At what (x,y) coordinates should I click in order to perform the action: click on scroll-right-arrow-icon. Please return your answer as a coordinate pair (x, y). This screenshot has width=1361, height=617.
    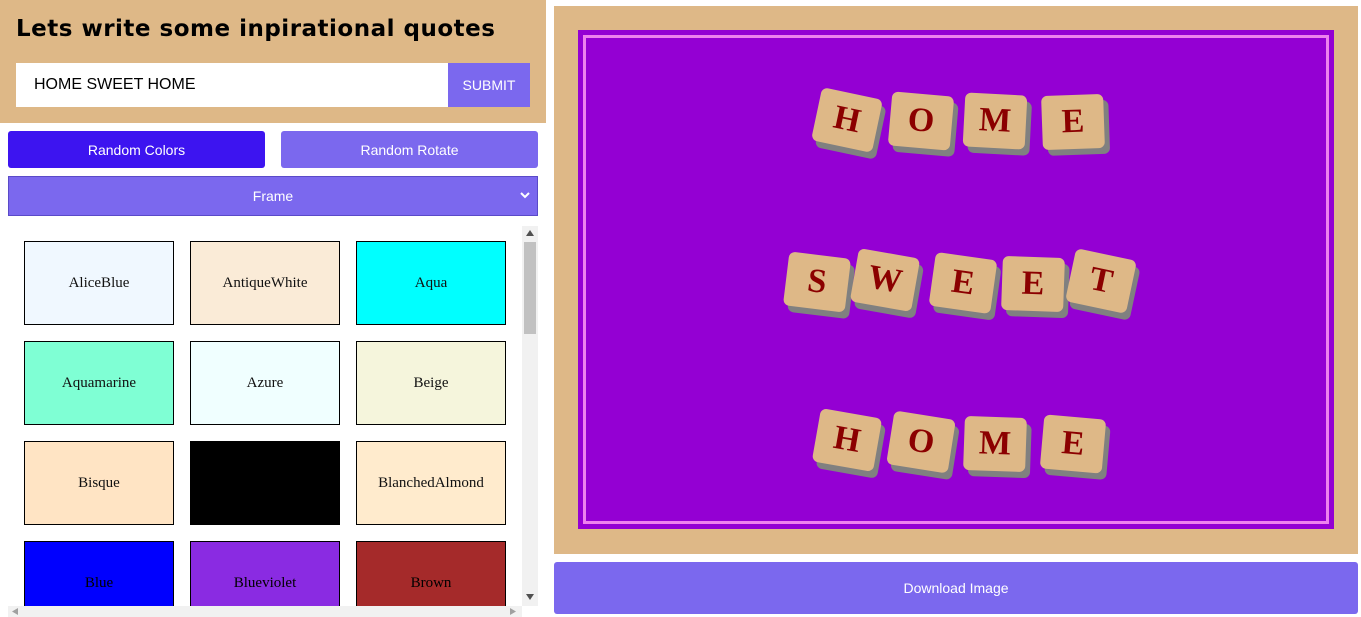
    Looking at the image, I should click on (513, 611).